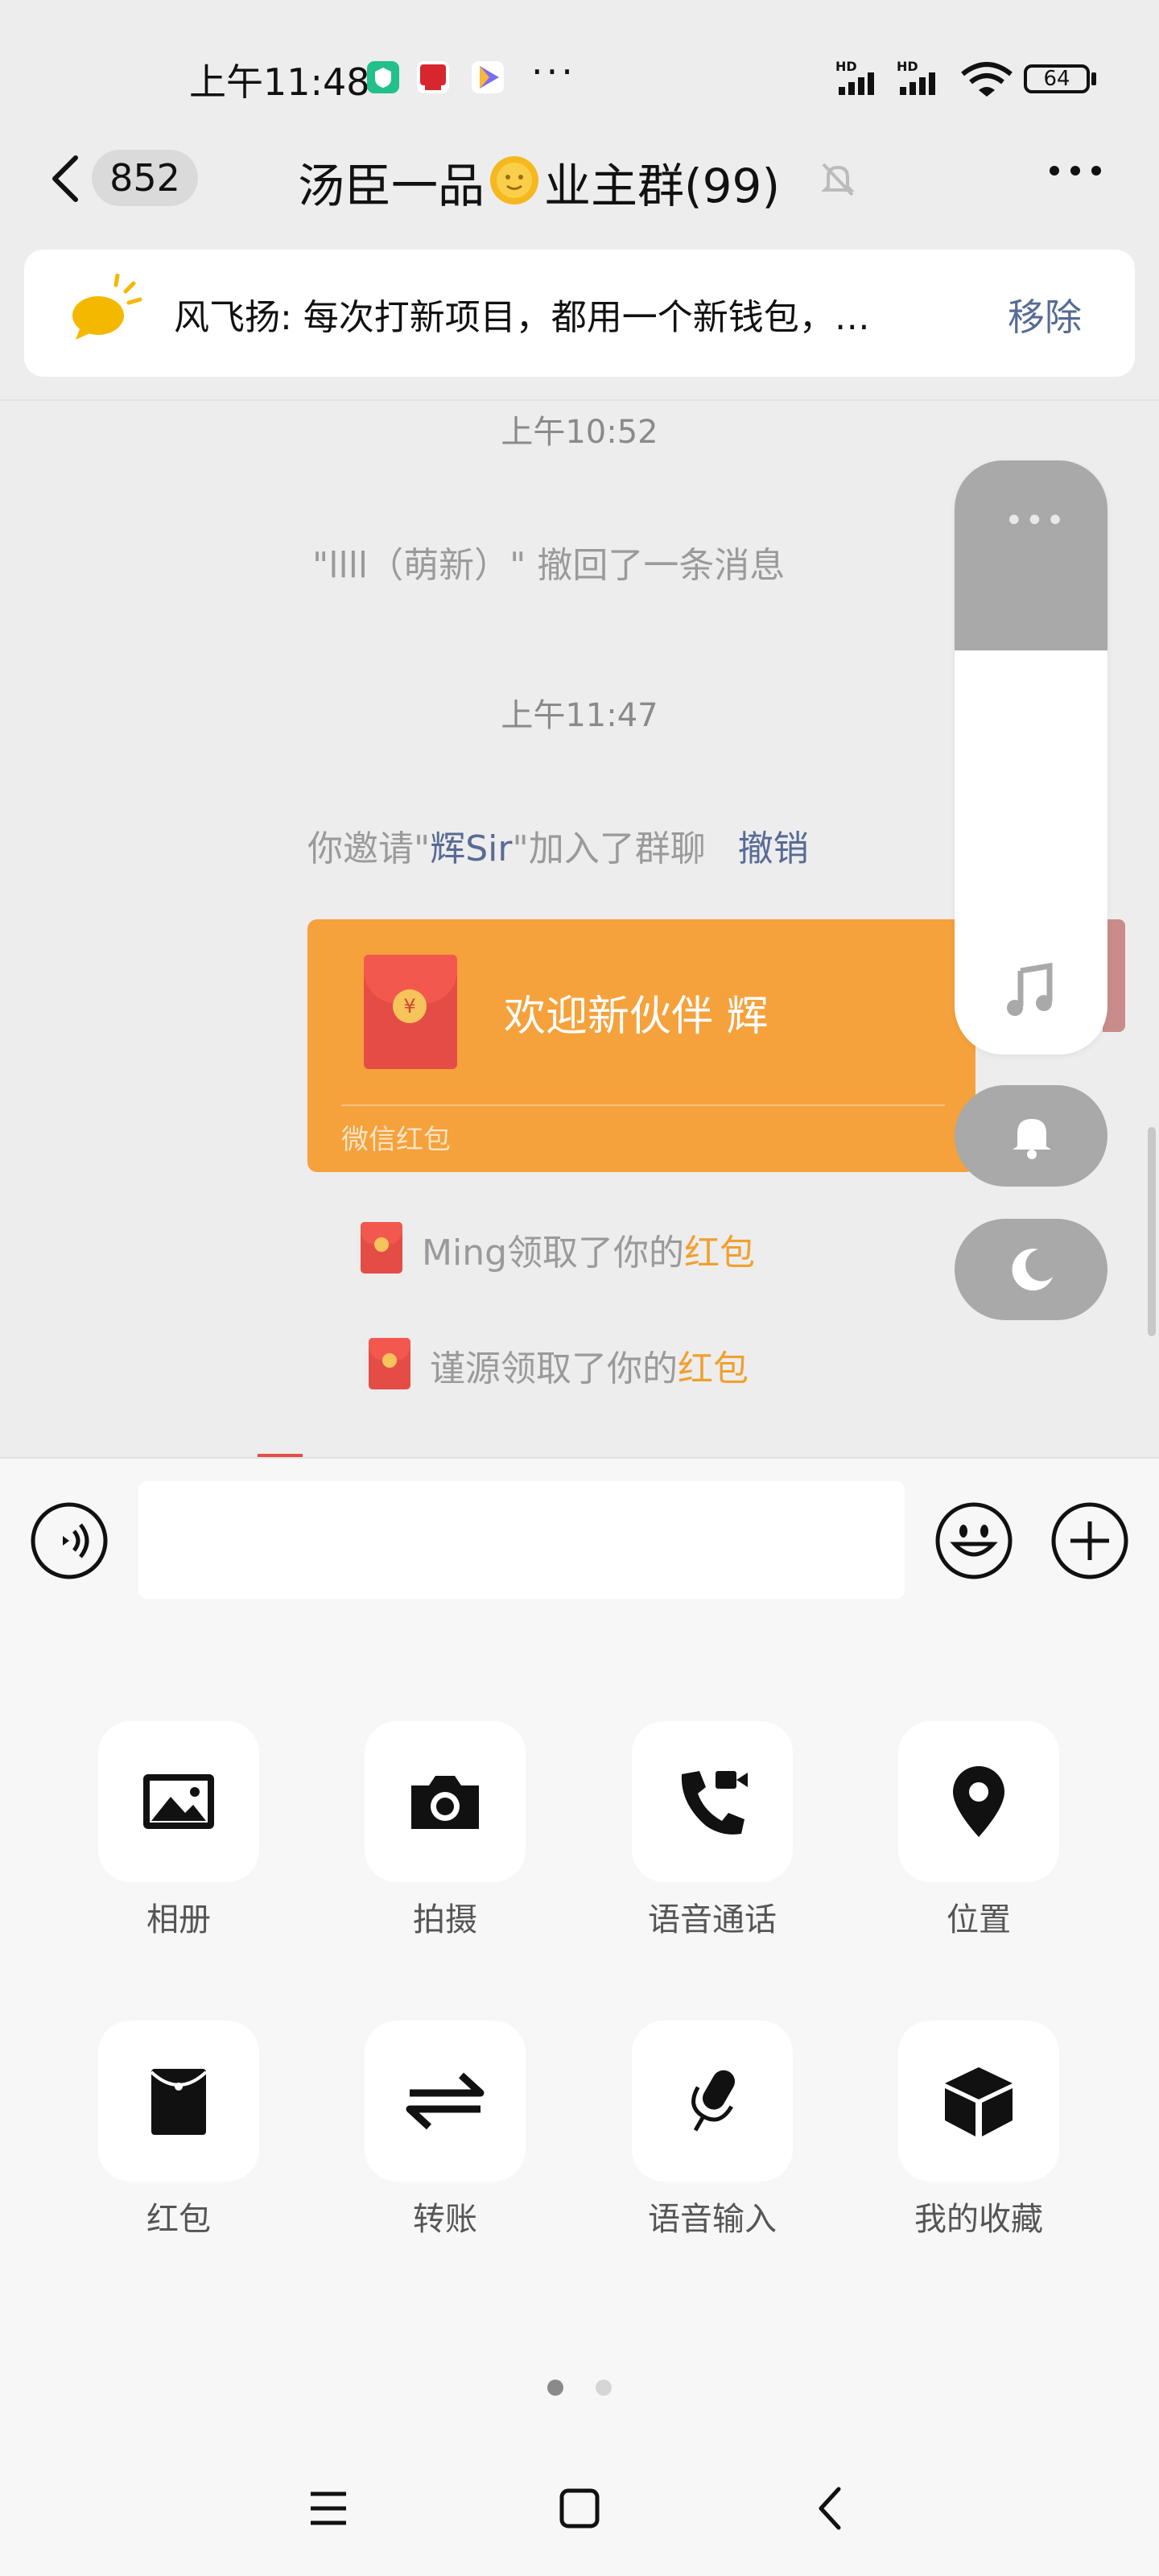  What do you see at coordinates (712, 2219) in the screenshot?
I see `tool-voice-input-label: 语音输入` at bounding box center [712, 2219].